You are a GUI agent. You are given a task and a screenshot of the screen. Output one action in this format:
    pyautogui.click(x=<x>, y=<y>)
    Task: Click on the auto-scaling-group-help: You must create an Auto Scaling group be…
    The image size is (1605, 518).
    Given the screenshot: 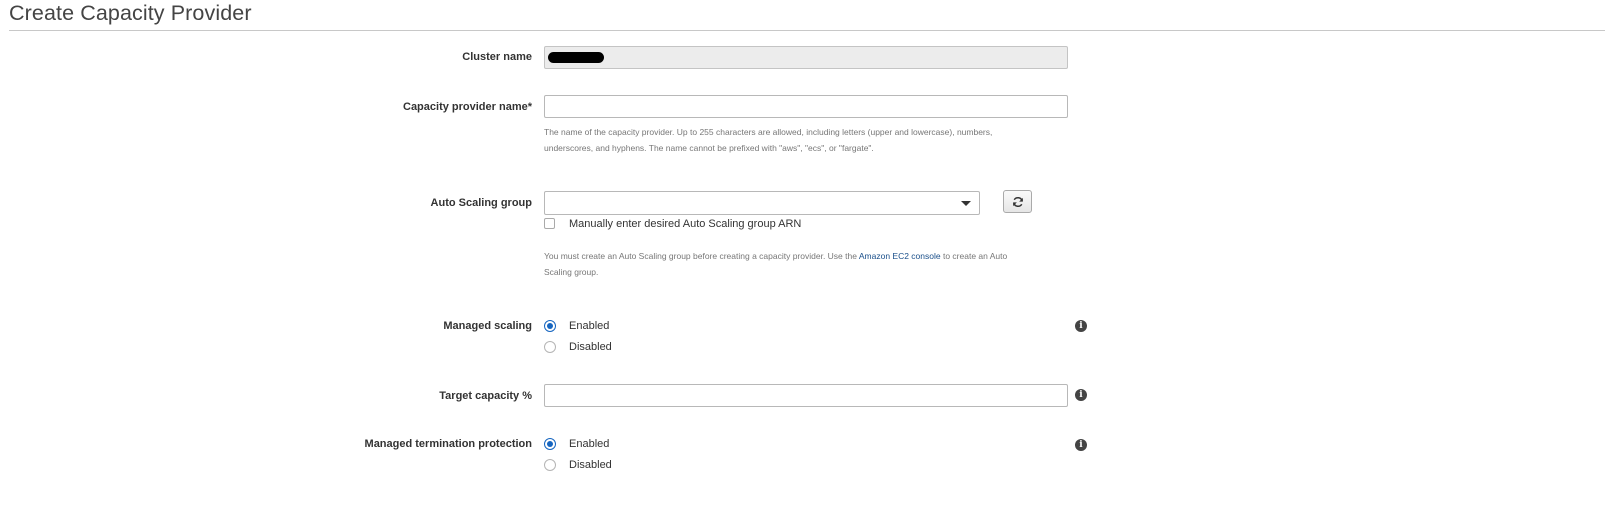 What is the action you would take?
    pyautogui.click(x=814, y=264)
    